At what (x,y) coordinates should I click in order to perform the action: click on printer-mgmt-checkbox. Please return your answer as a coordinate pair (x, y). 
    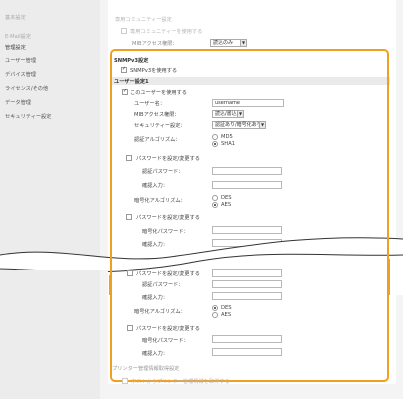
    Looking at the image, I should click on (125, 381).